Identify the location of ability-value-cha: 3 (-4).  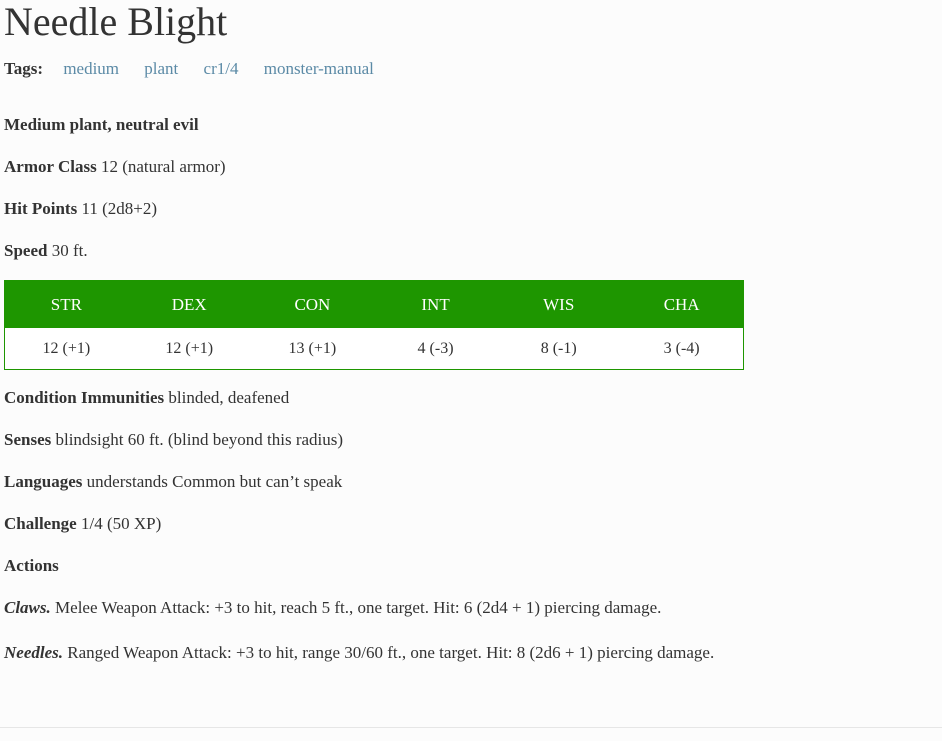
(682, 349).